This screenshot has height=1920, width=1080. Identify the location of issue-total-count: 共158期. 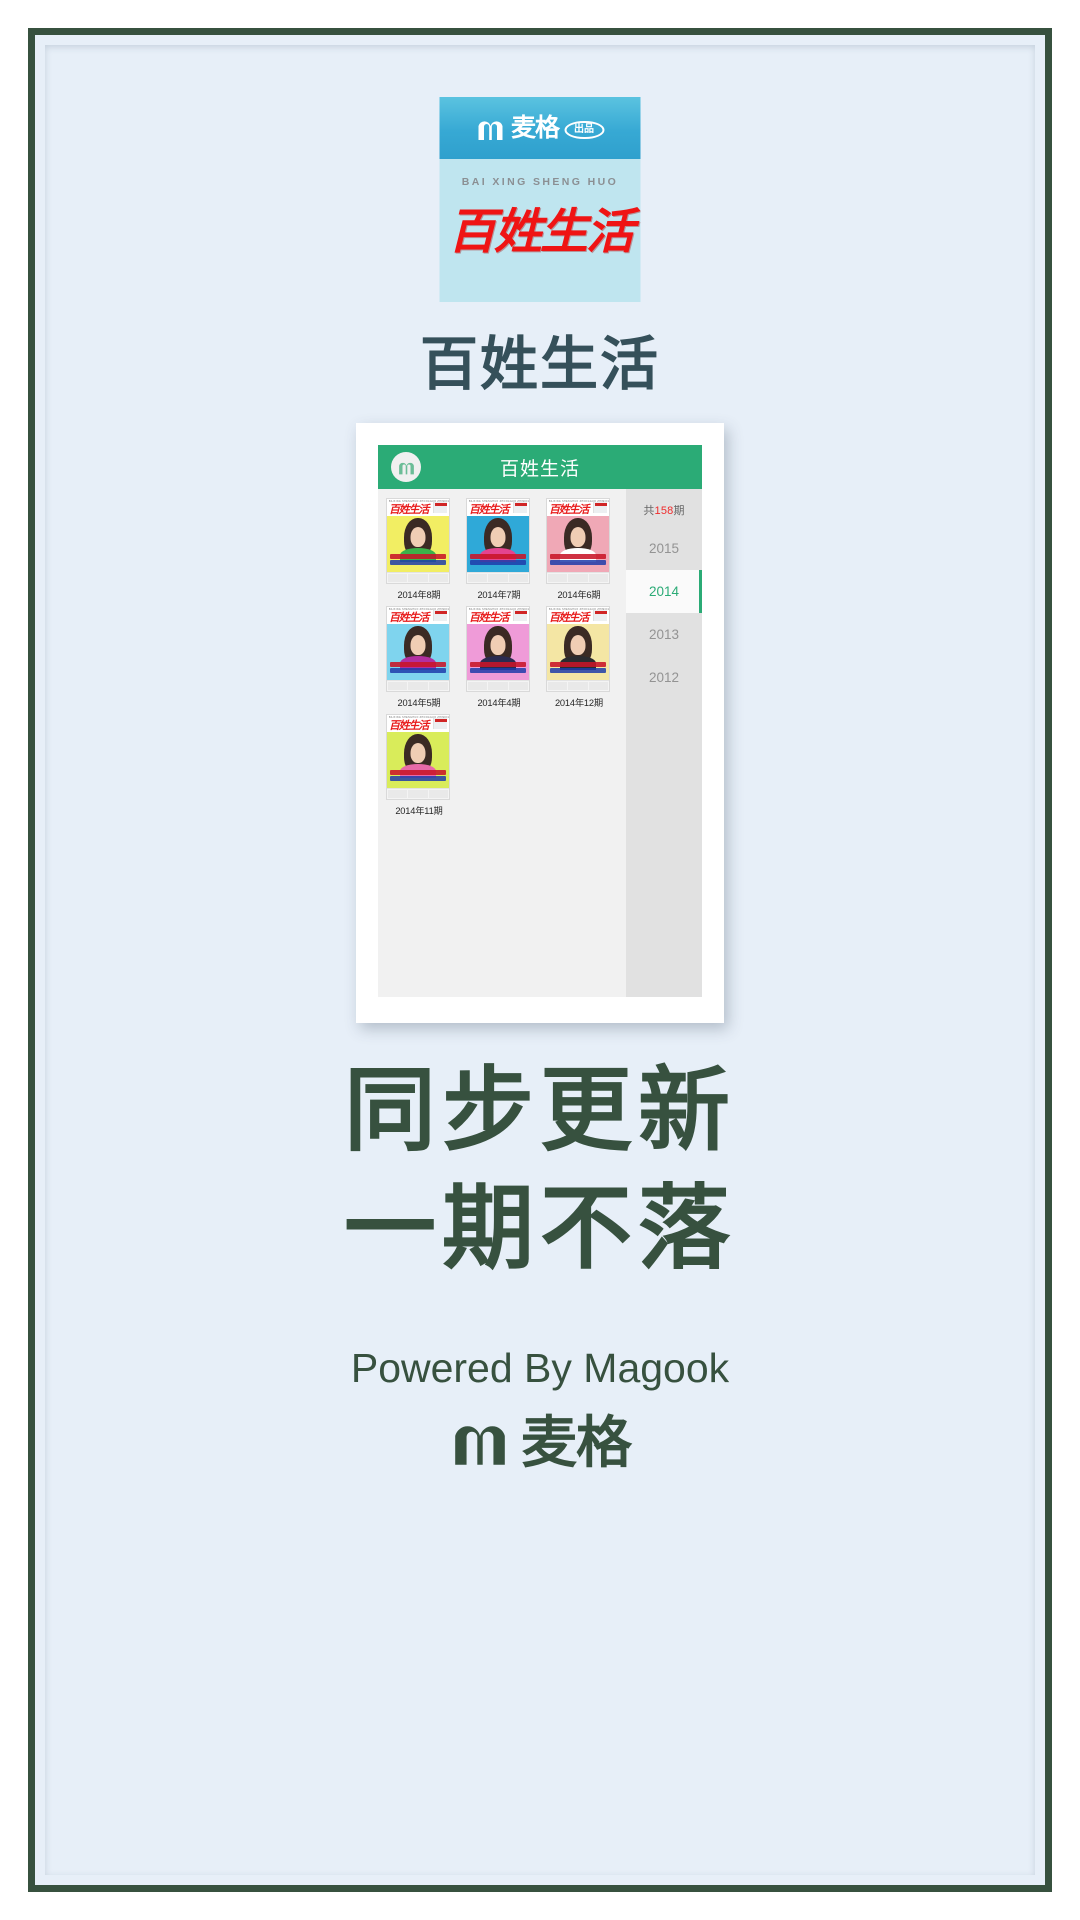
(664, 509).